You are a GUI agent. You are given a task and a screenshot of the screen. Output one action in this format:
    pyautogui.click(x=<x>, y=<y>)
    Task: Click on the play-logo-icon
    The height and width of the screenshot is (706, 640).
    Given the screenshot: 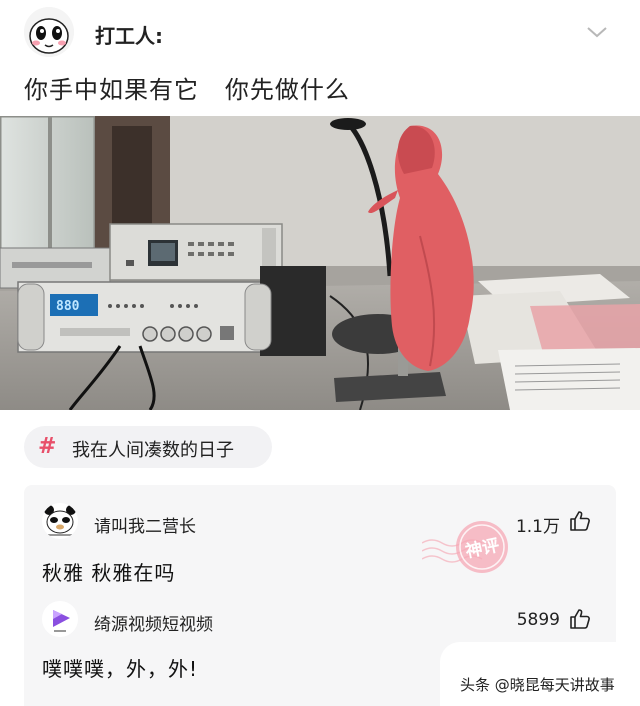 What is the action you would take?
    pyautogui.click(x=60, y=619)
    